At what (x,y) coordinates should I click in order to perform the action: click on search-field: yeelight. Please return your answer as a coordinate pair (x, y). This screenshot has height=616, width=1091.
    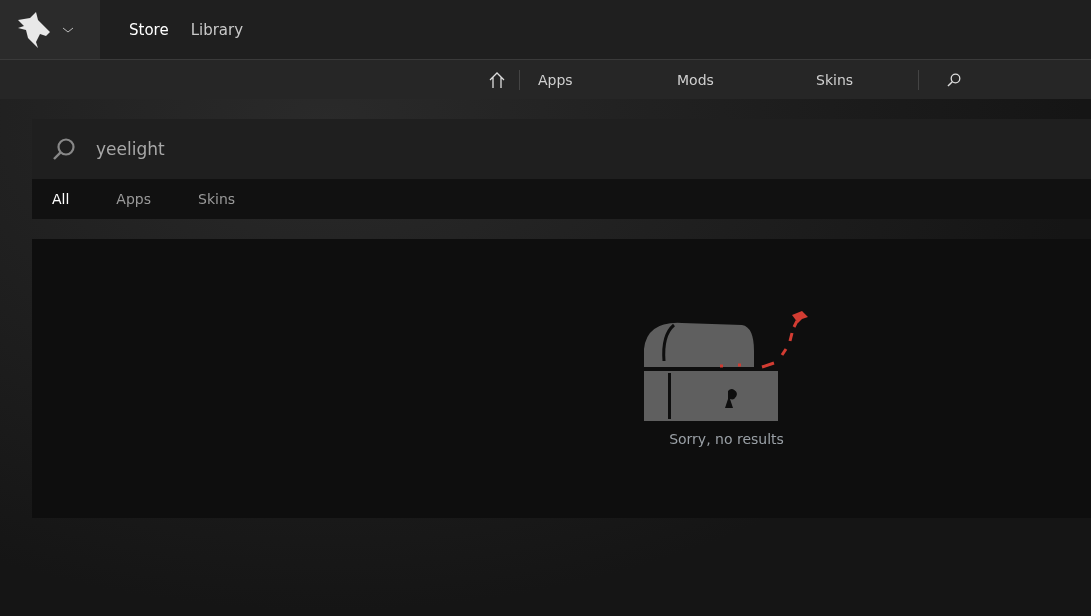
    Looking at the image, I should click on (296, 149).